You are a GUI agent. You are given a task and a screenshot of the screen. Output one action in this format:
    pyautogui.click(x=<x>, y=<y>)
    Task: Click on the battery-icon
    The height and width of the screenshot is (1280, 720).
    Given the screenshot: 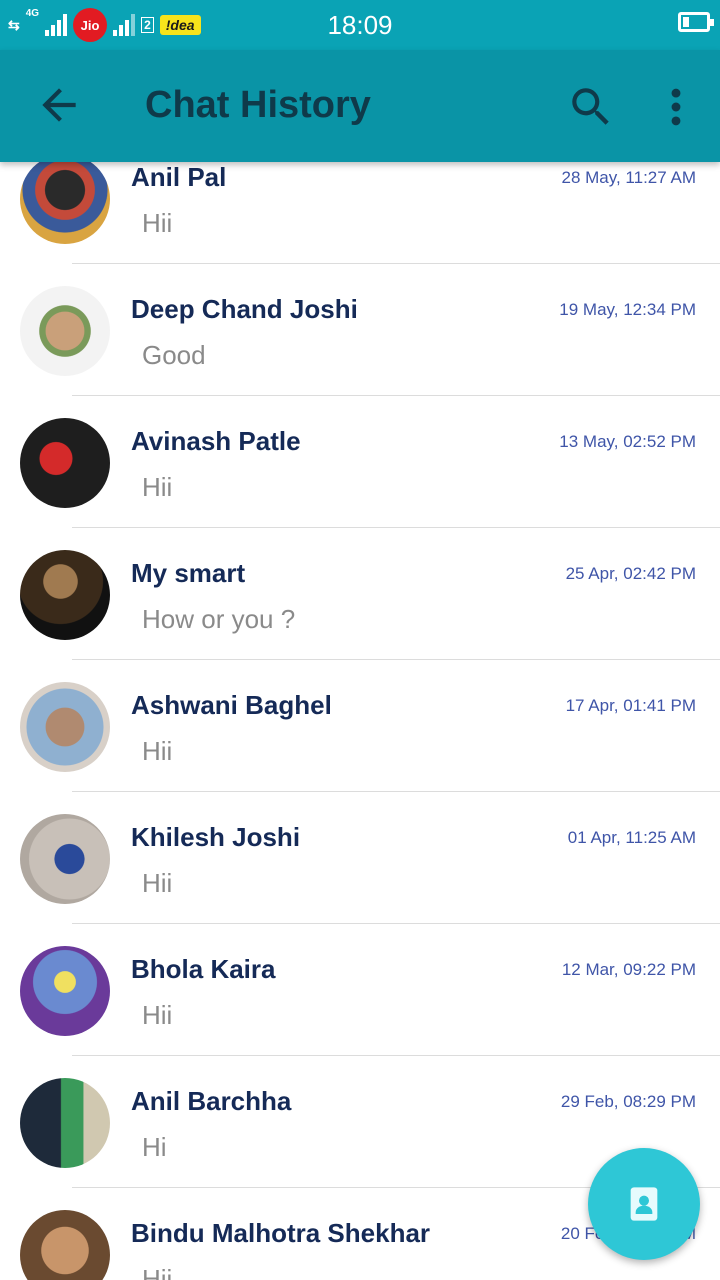 What is the action you would take?
    pyautogui.click(x=696, y=22)
    